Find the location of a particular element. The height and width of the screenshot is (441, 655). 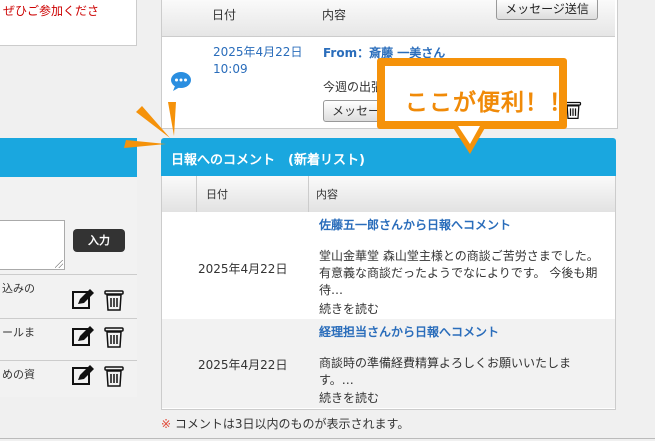

left-top-text: ぜひご参加くださ is located at coordinates (51, 11).